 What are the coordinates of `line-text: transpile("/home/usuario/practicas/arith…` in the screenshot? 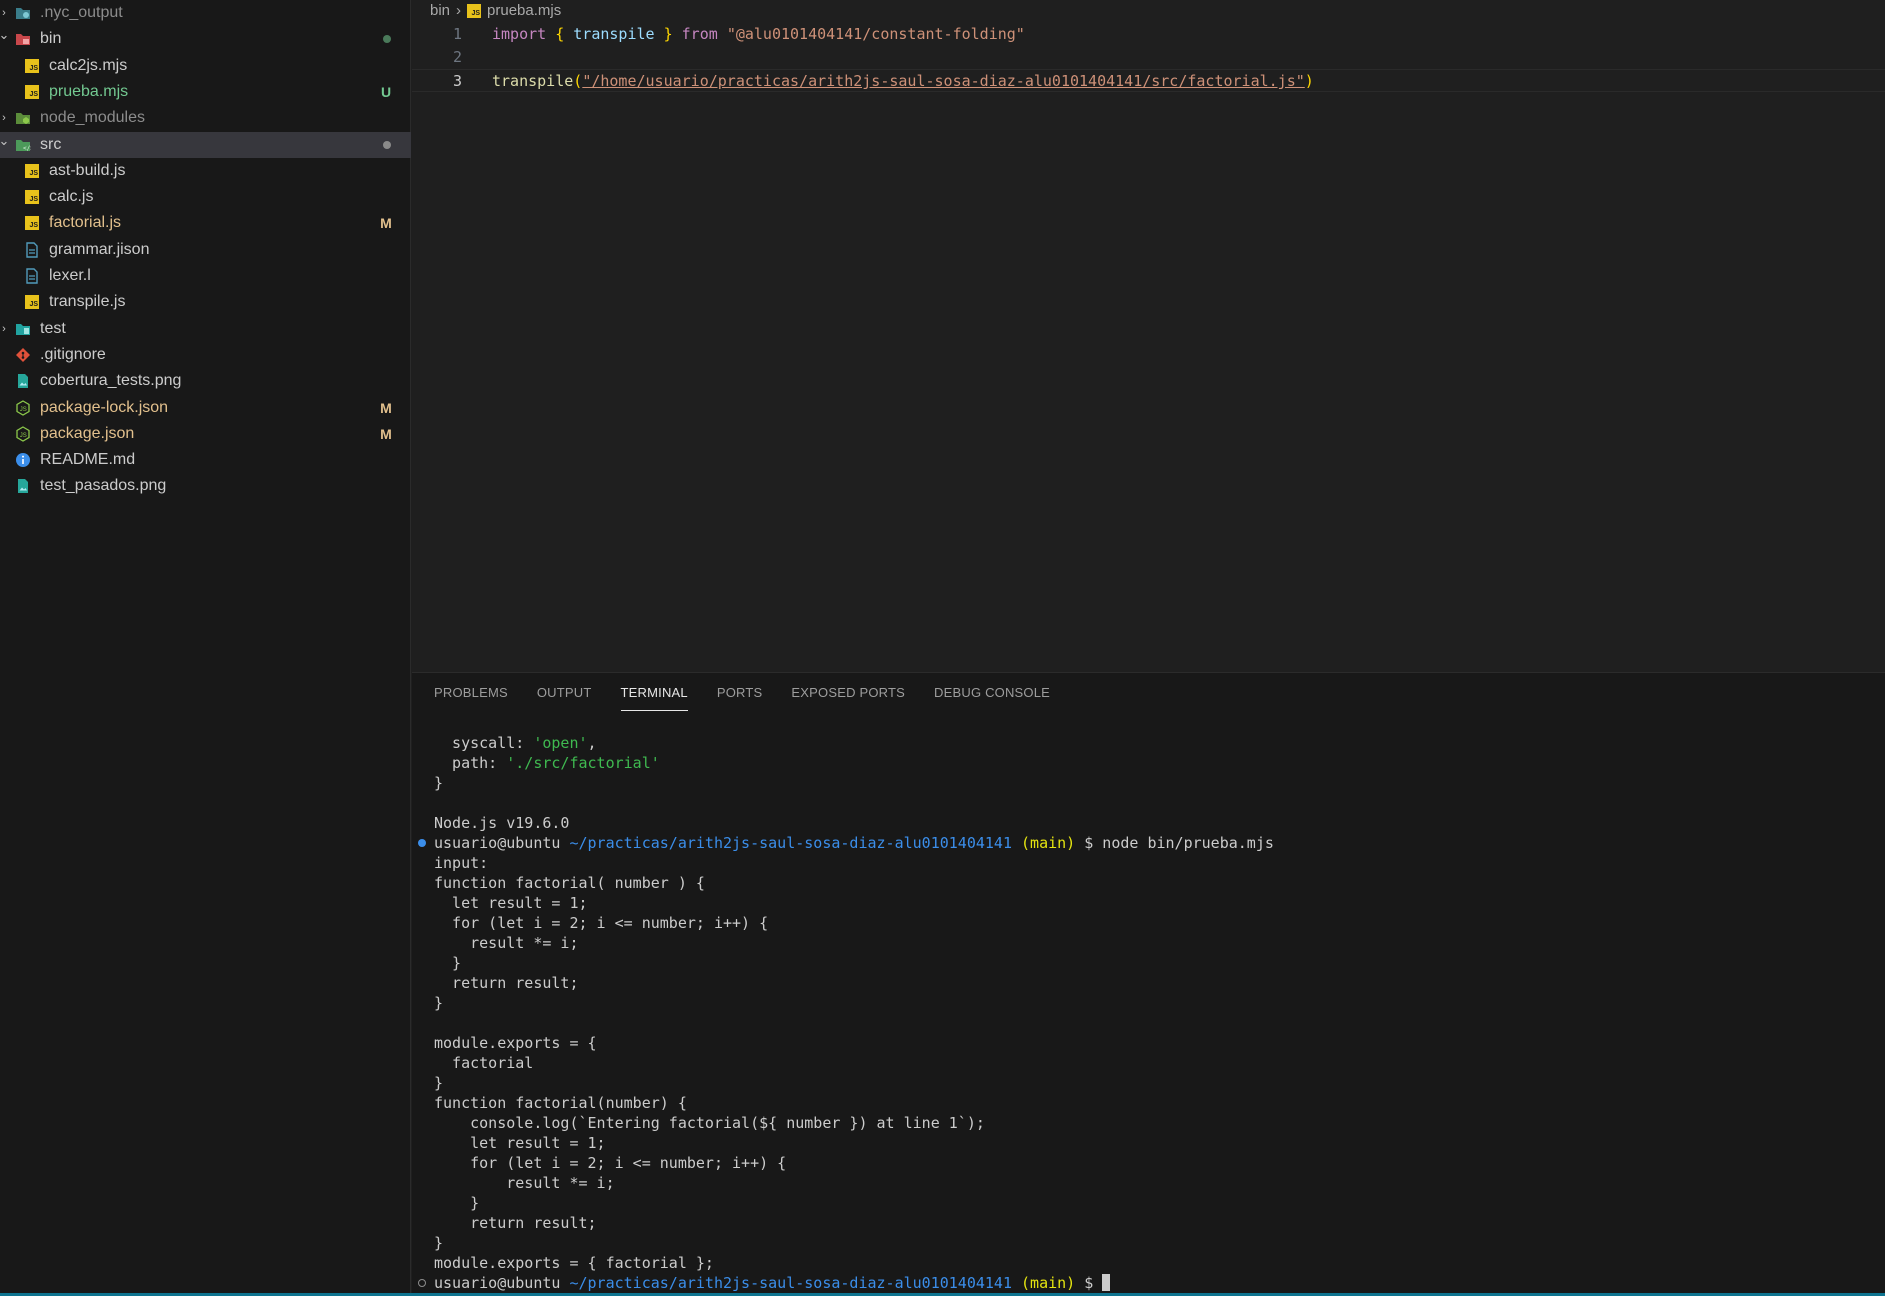 It's located at (903, 81).